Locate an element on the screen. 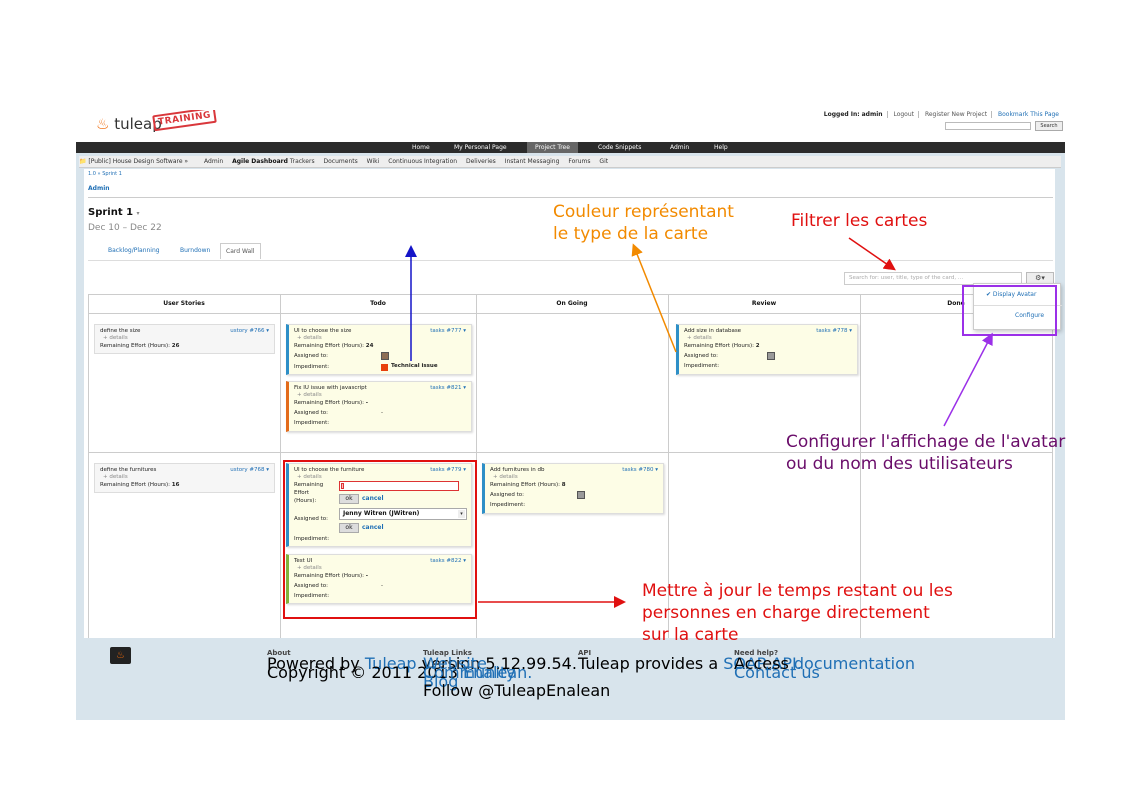 The height and width of the screenshot is (794, 1123). annotation-filter: Filtrer les cartes is located at coordinates (859, 221).